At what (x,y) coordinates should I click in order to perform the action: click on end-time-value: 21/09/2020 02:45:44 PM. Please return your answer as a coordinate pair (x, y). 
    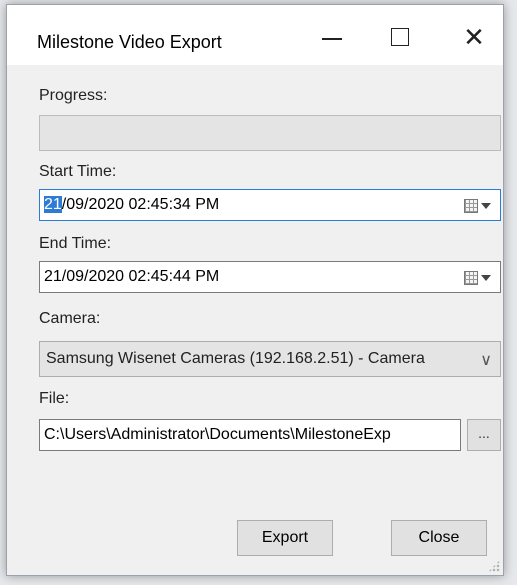
    Looking at the image, I should click on (132, 276).